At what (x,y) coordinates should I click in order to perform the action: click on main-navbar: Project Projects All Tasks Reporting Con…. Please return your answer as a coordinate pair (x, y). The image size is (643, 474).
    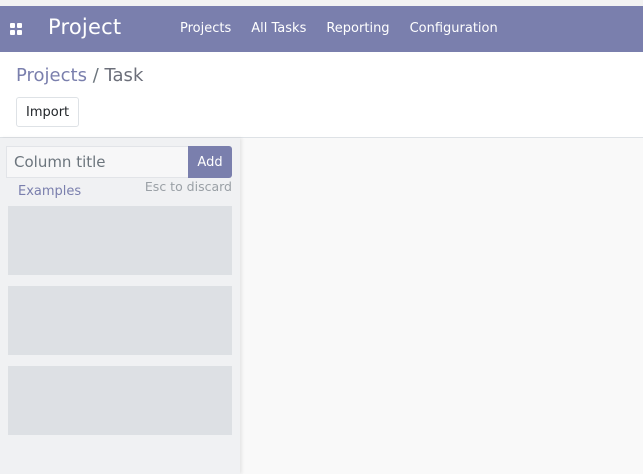
    Looking at the image, I should click on (321, 29).